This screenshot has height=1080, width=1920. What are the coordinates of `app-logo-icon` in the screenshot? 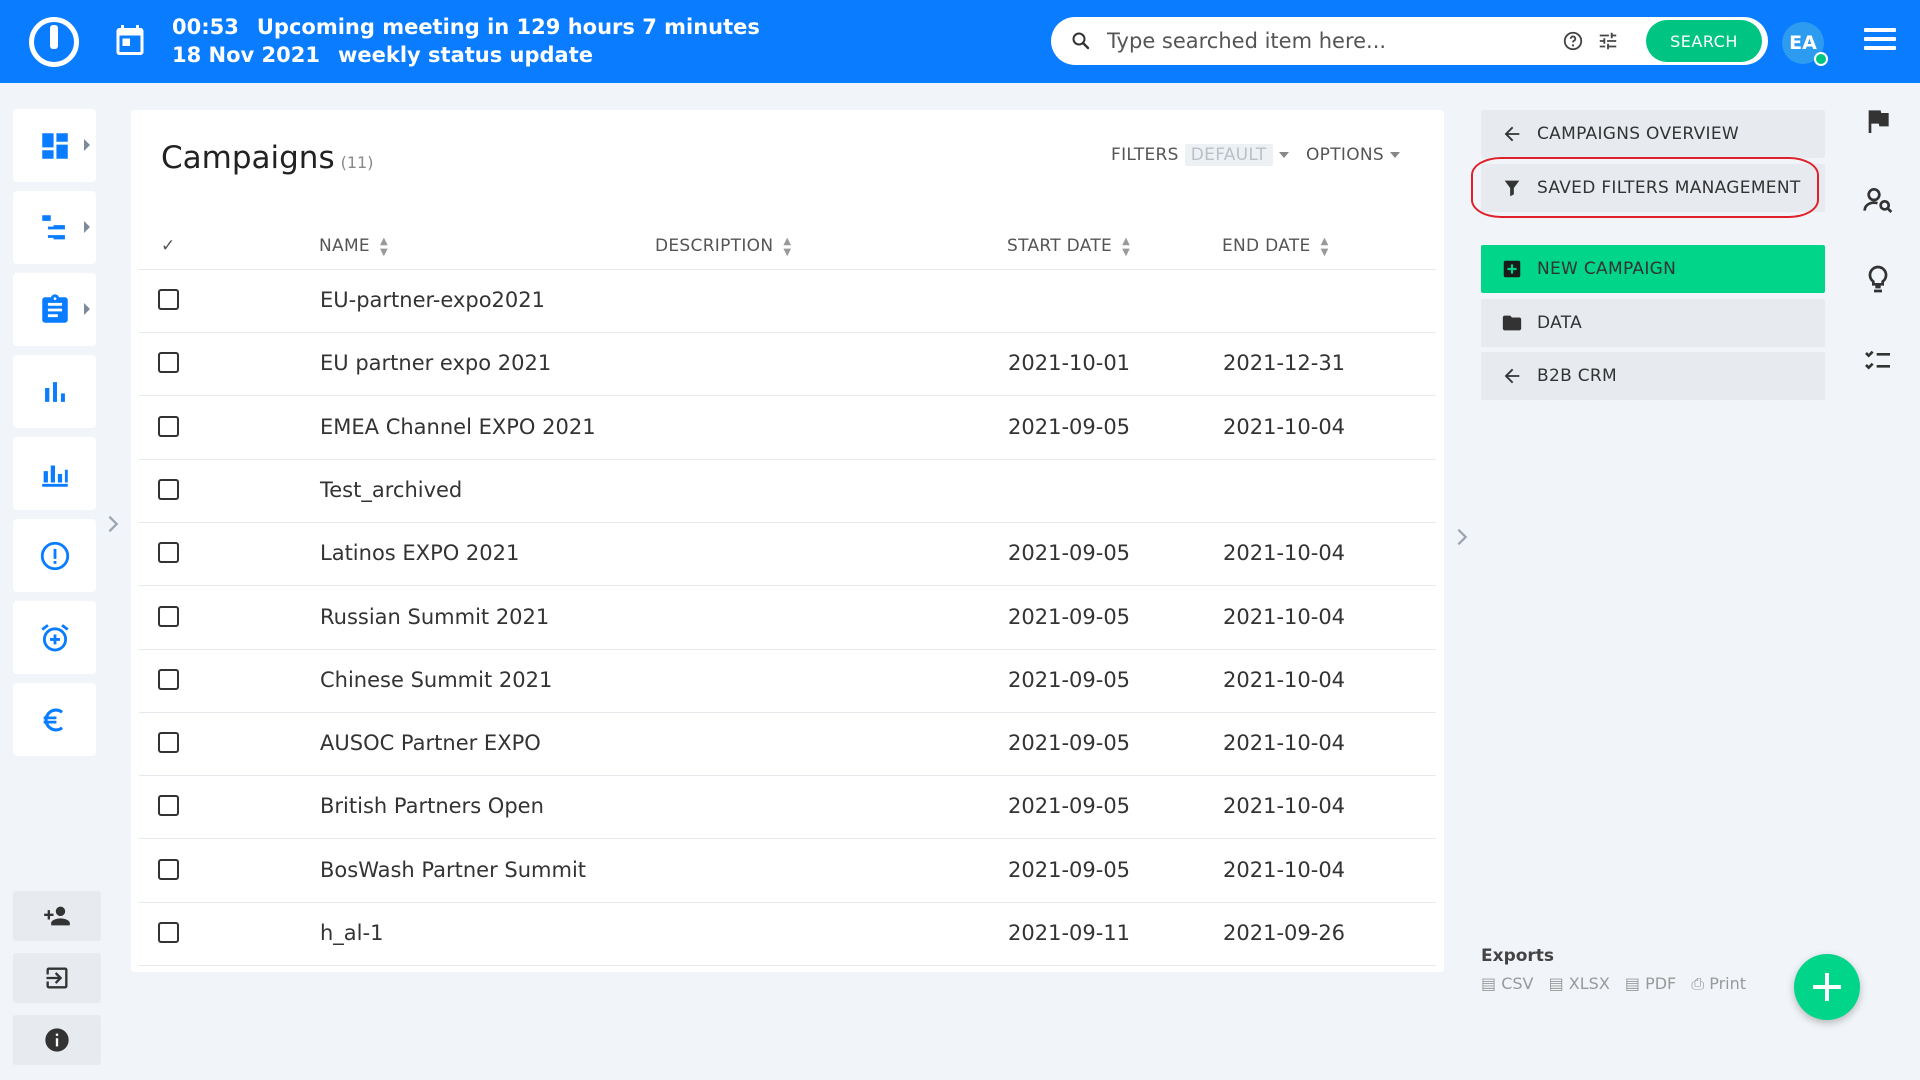 It's located at (54, 42).